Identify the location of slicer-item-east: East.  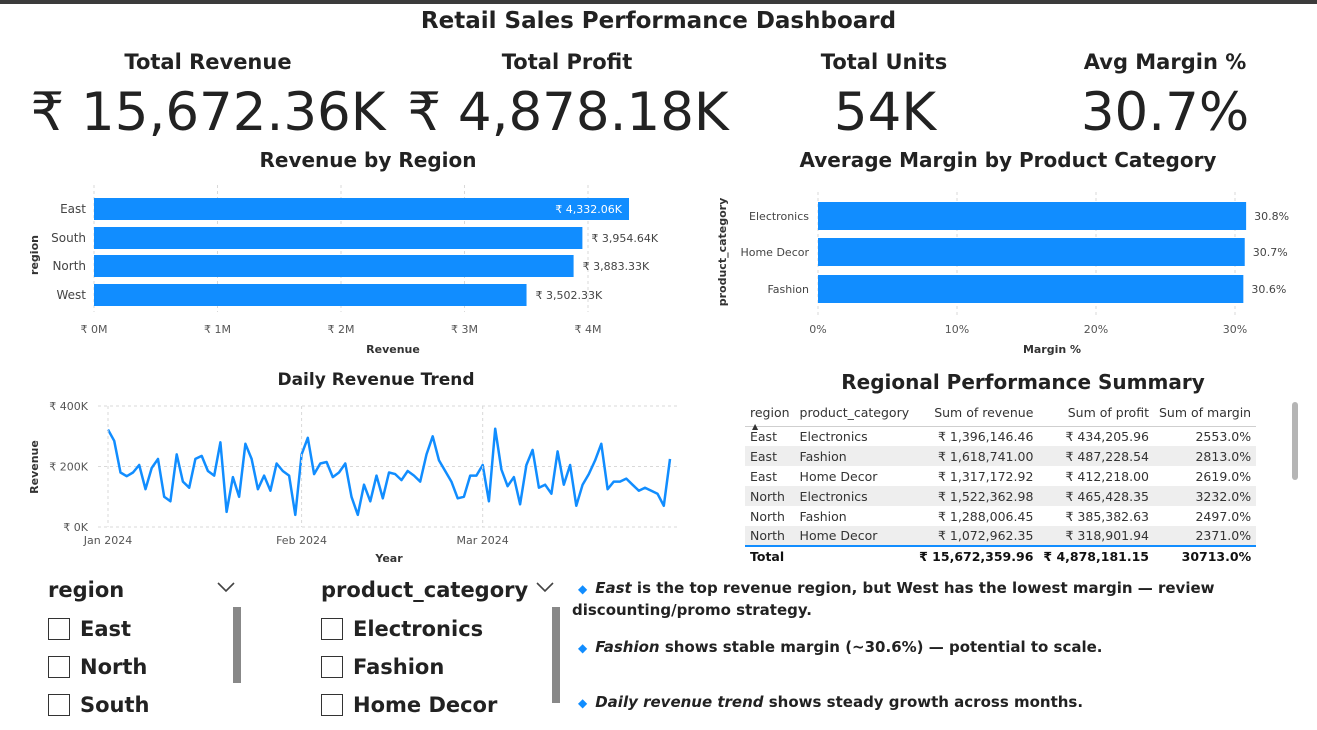
(89, 629).